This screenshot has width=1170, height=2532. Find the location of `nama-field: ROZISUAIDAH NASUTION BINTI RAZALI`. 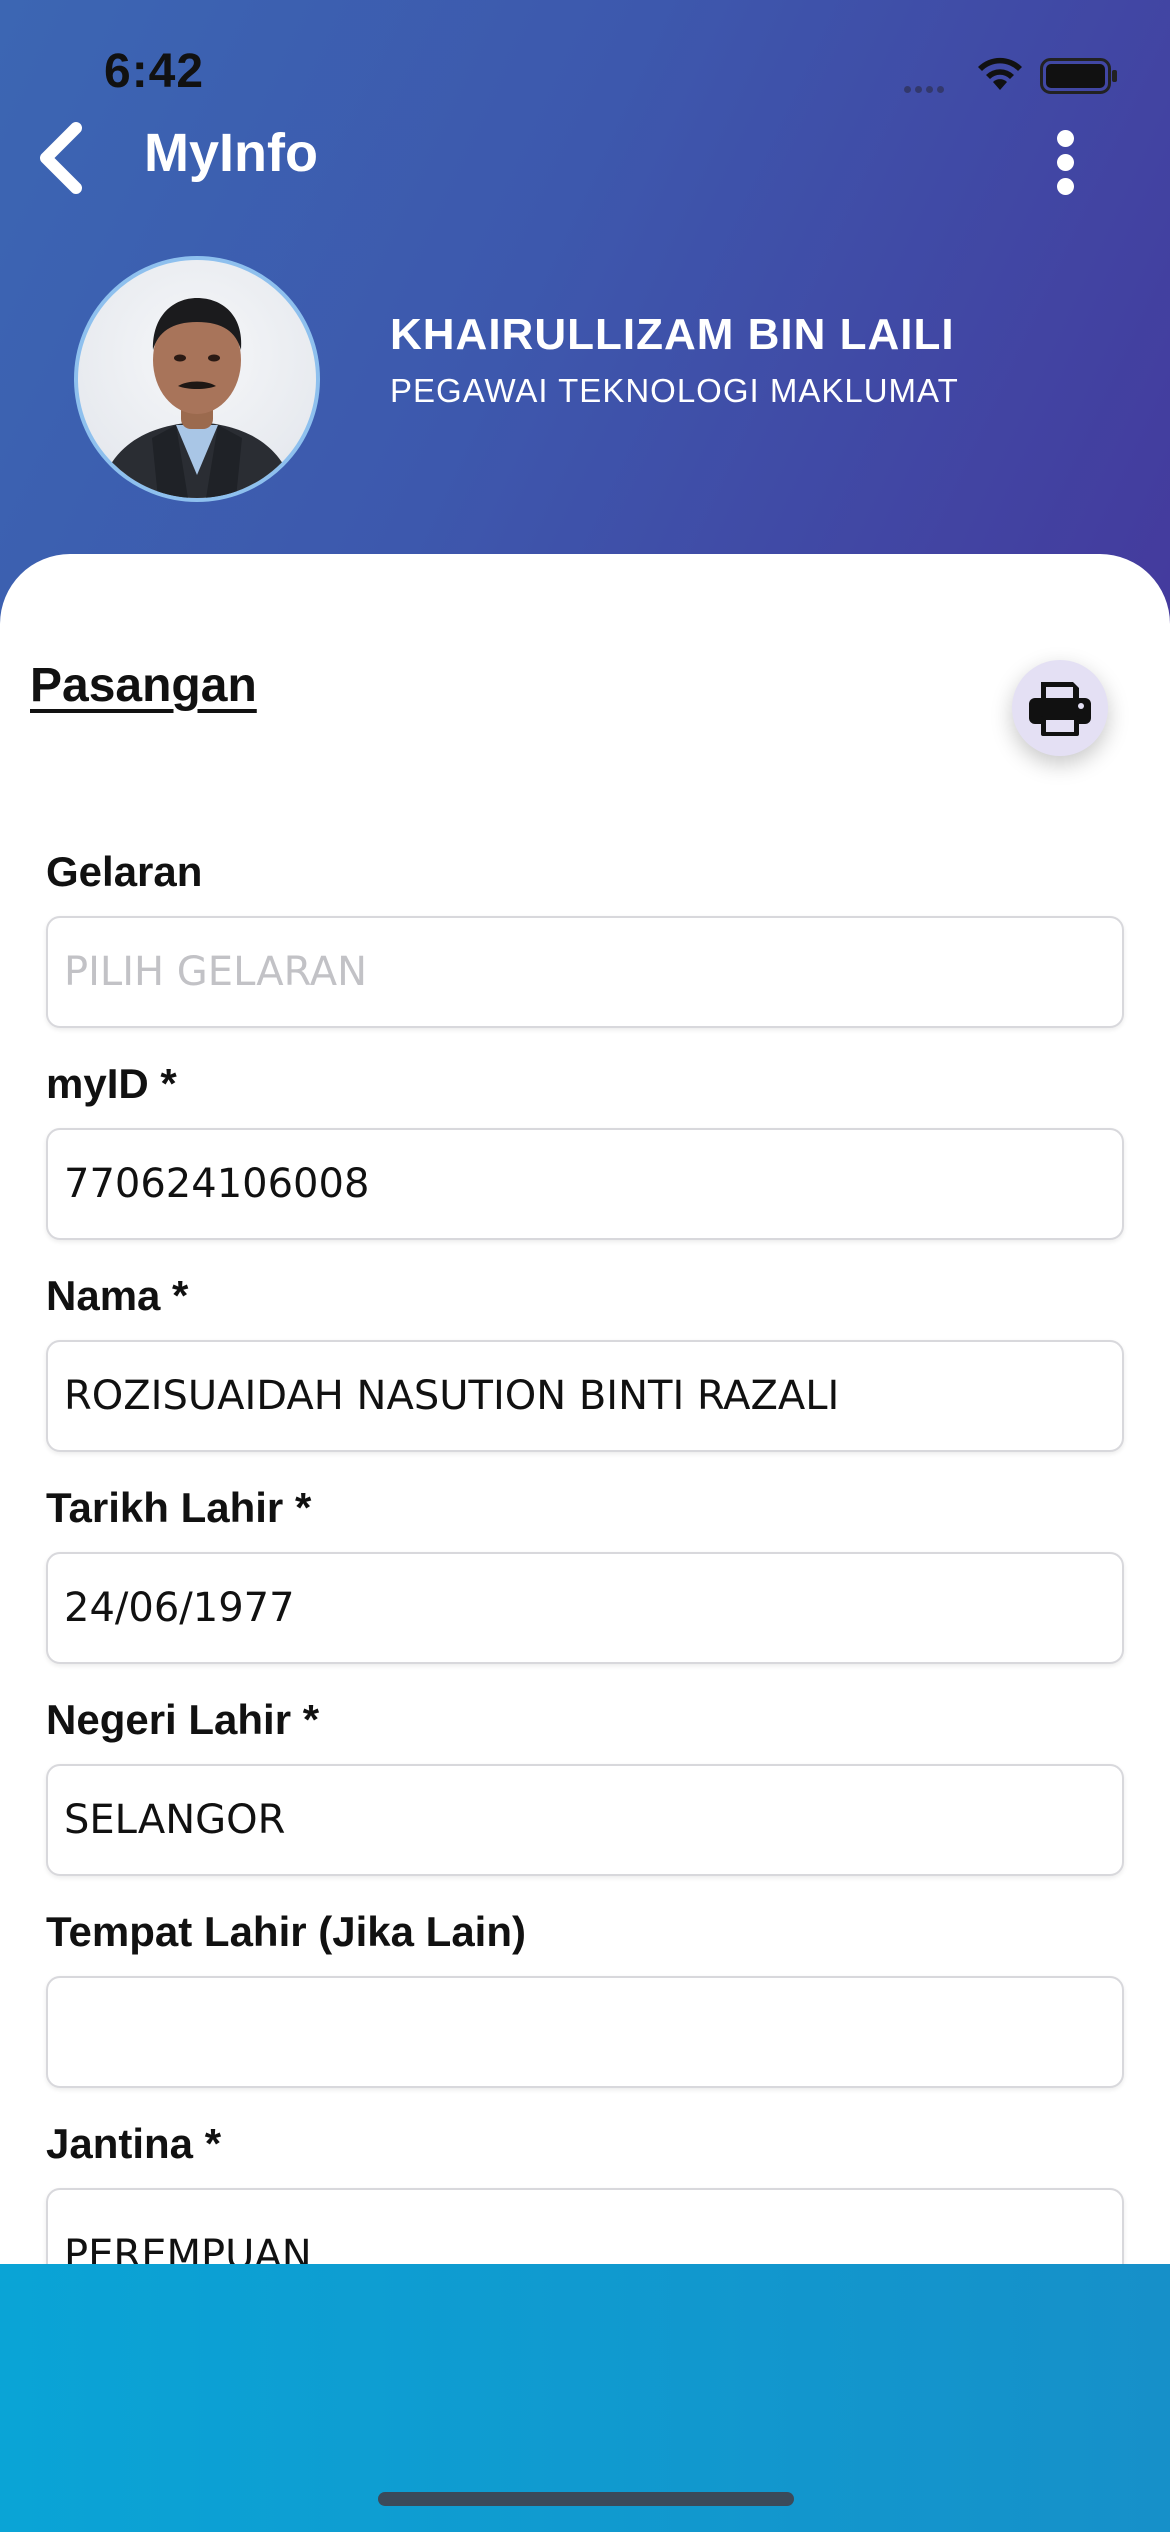

nama-field: ROZISUAIDAH NASUTION BINTI RAZALI is located at coordinates (585, 1396).